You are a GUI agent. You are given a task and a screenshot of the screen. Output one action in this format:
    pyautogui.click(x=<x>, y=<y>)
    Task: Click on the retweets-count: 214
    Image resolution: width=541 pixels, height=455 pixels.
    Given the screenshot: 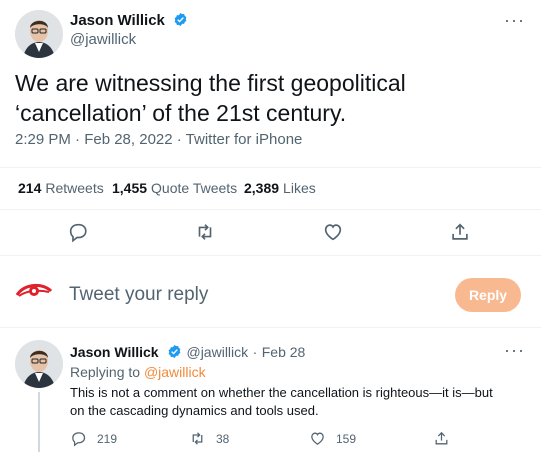 What is the action you would take?
    pyautogui.click(x=30, y=188)
    